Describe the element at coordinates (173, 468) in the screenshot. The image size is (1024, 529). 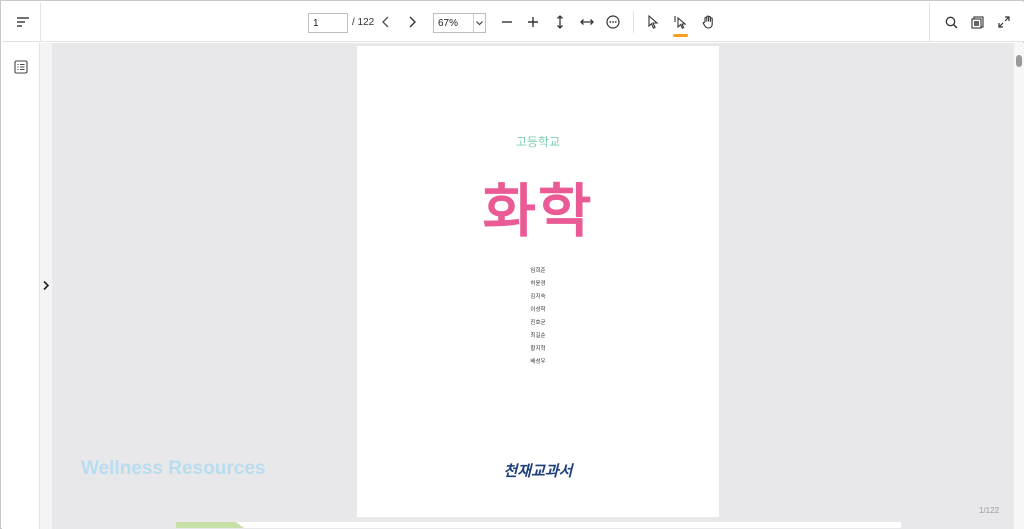
I see `watermark-text: Wellness Resources` at that location.